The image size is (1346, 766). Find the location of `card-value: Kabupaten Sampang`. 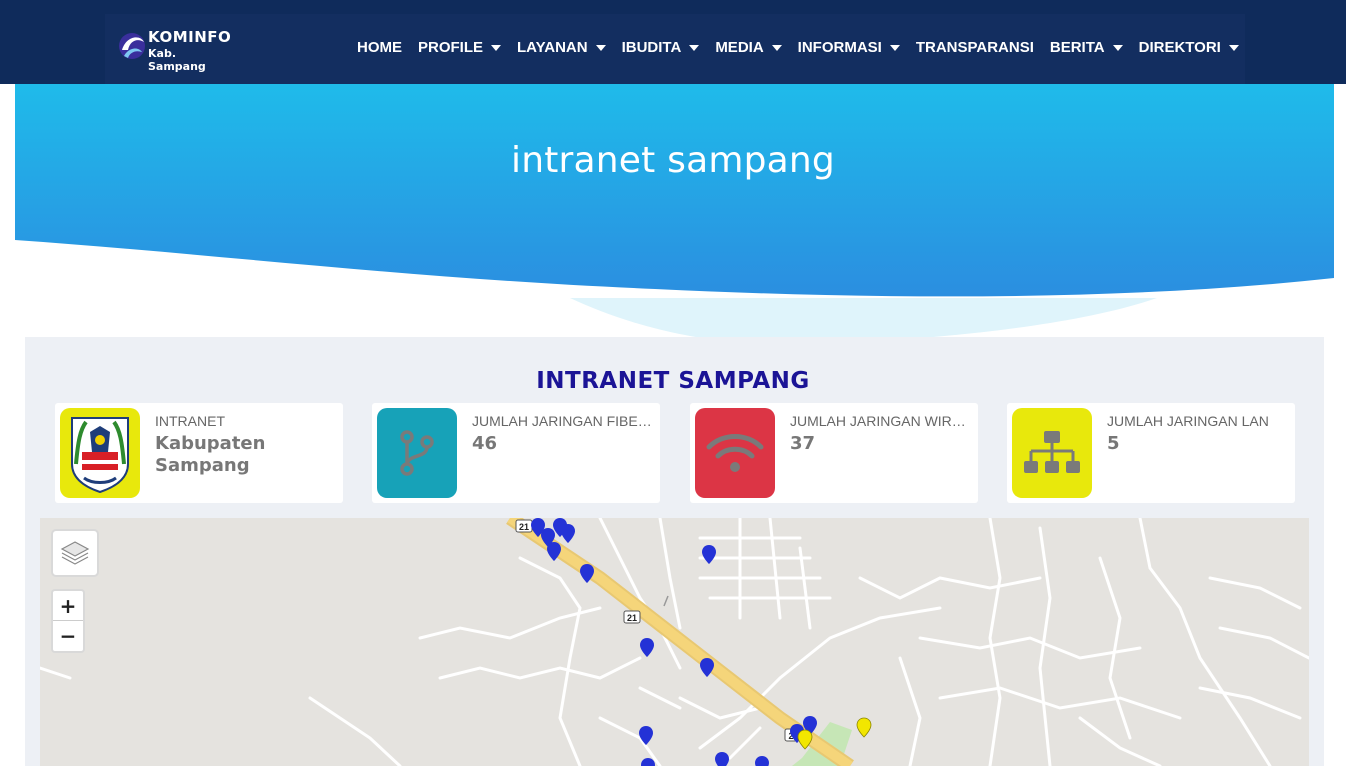

card-value: Kabupaten Sampang is located at coordinates (210, 454).